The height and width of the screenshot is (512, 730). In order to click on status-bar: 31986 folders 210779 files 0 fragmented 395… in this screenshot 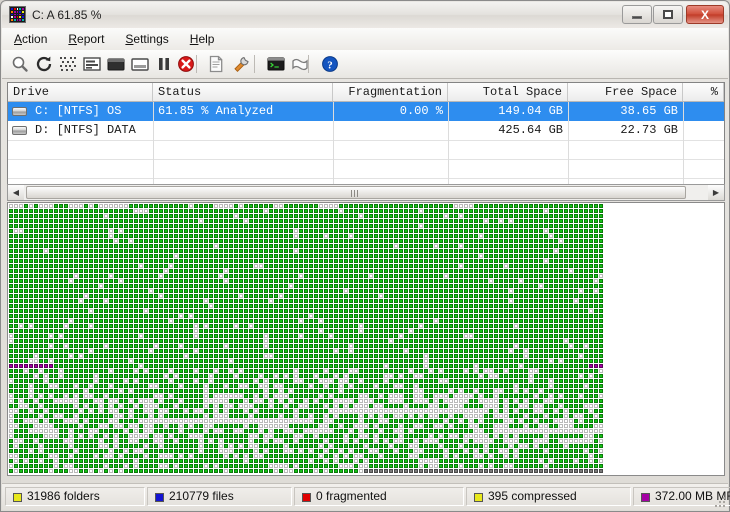, I will do `click(366, 496)`.